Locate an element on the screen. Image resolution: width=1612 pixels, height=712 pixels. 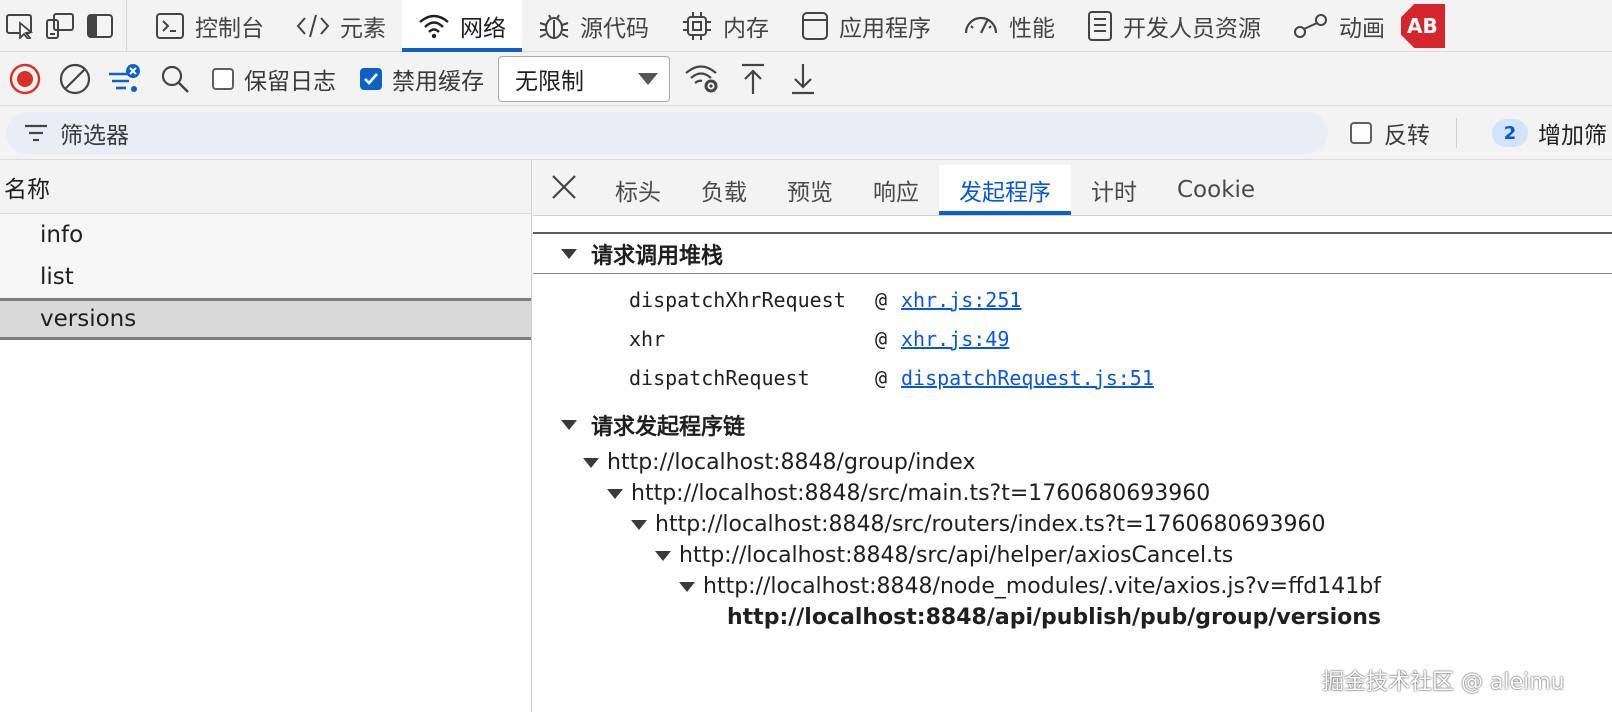
tab-label: 动画 is located at coordinates (1362, 29).